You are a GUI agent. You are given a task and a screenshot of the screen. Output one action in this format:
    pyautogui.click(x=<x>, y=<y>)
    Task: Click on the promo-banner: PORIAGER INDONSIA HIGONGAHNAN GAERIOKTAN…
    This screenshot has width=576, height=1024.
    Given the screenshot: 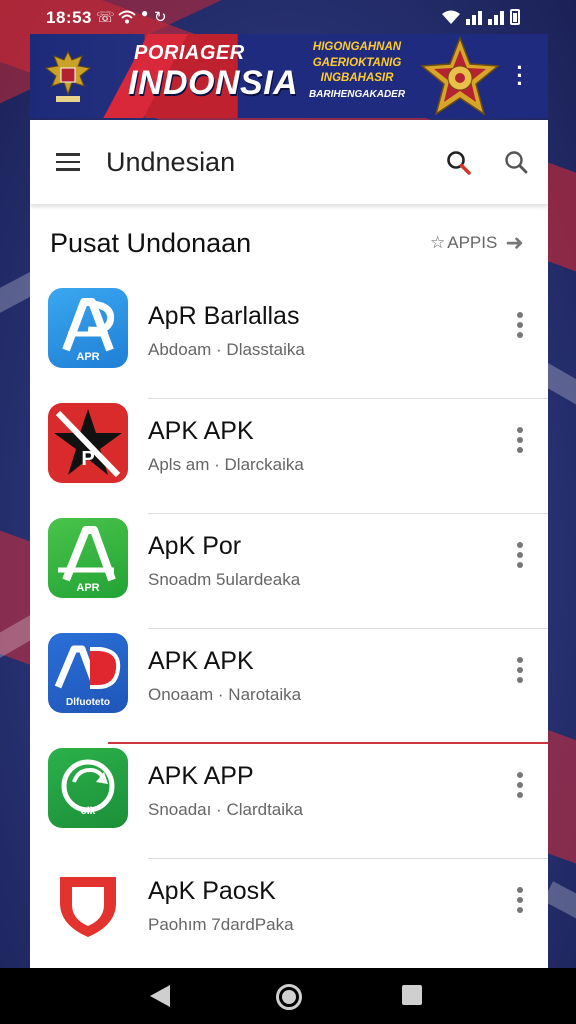 What is the action you would take?
    pyautogui.click(x=289, y=76)
    